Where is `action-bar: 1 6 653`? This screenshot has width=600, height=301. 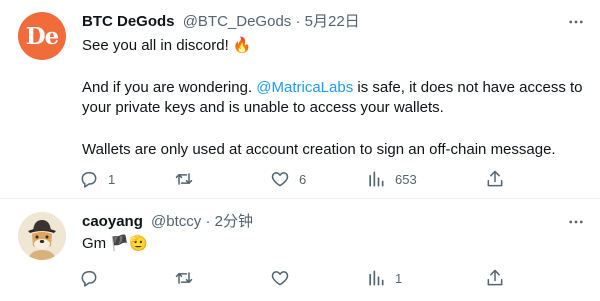
action-bar: 1 6 653 is located at coordinates (292, 179).